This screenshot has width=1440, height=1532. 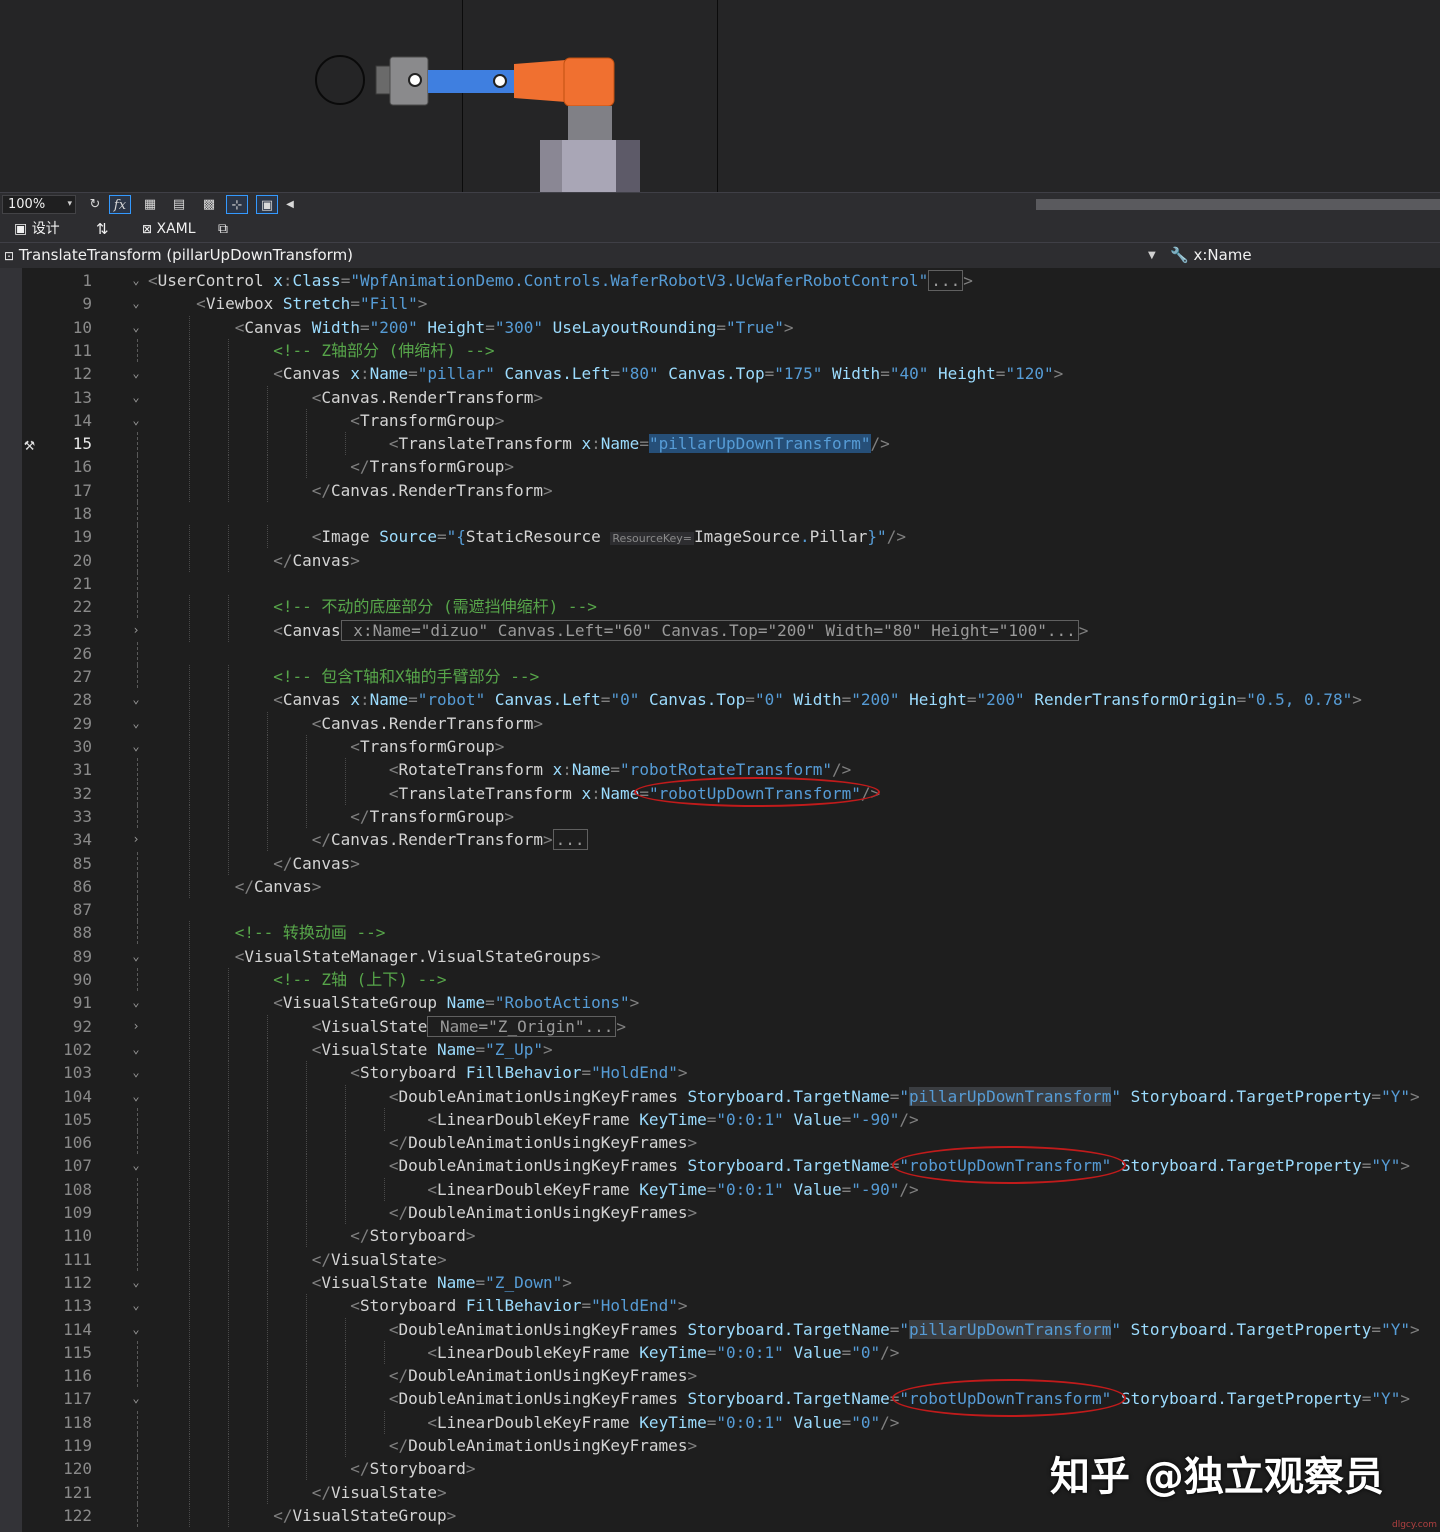 I want to click on code-line: 9 ⌄ <Viewbox Stretch="Fill">, so click(x=720, y=303).